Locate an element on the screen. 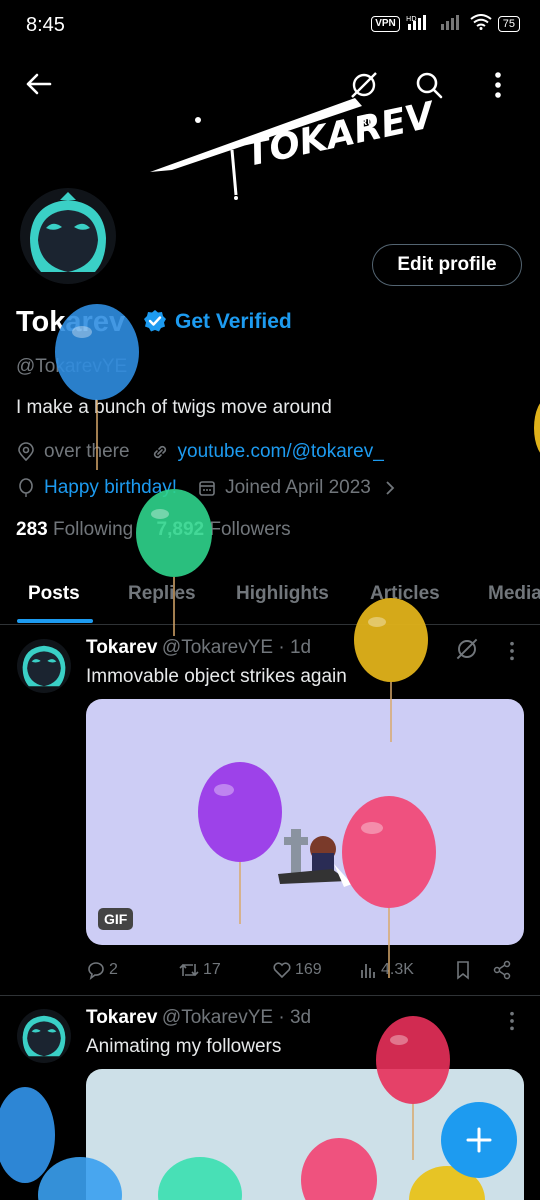  signal-2-icon is located at coordinates (452, 23).